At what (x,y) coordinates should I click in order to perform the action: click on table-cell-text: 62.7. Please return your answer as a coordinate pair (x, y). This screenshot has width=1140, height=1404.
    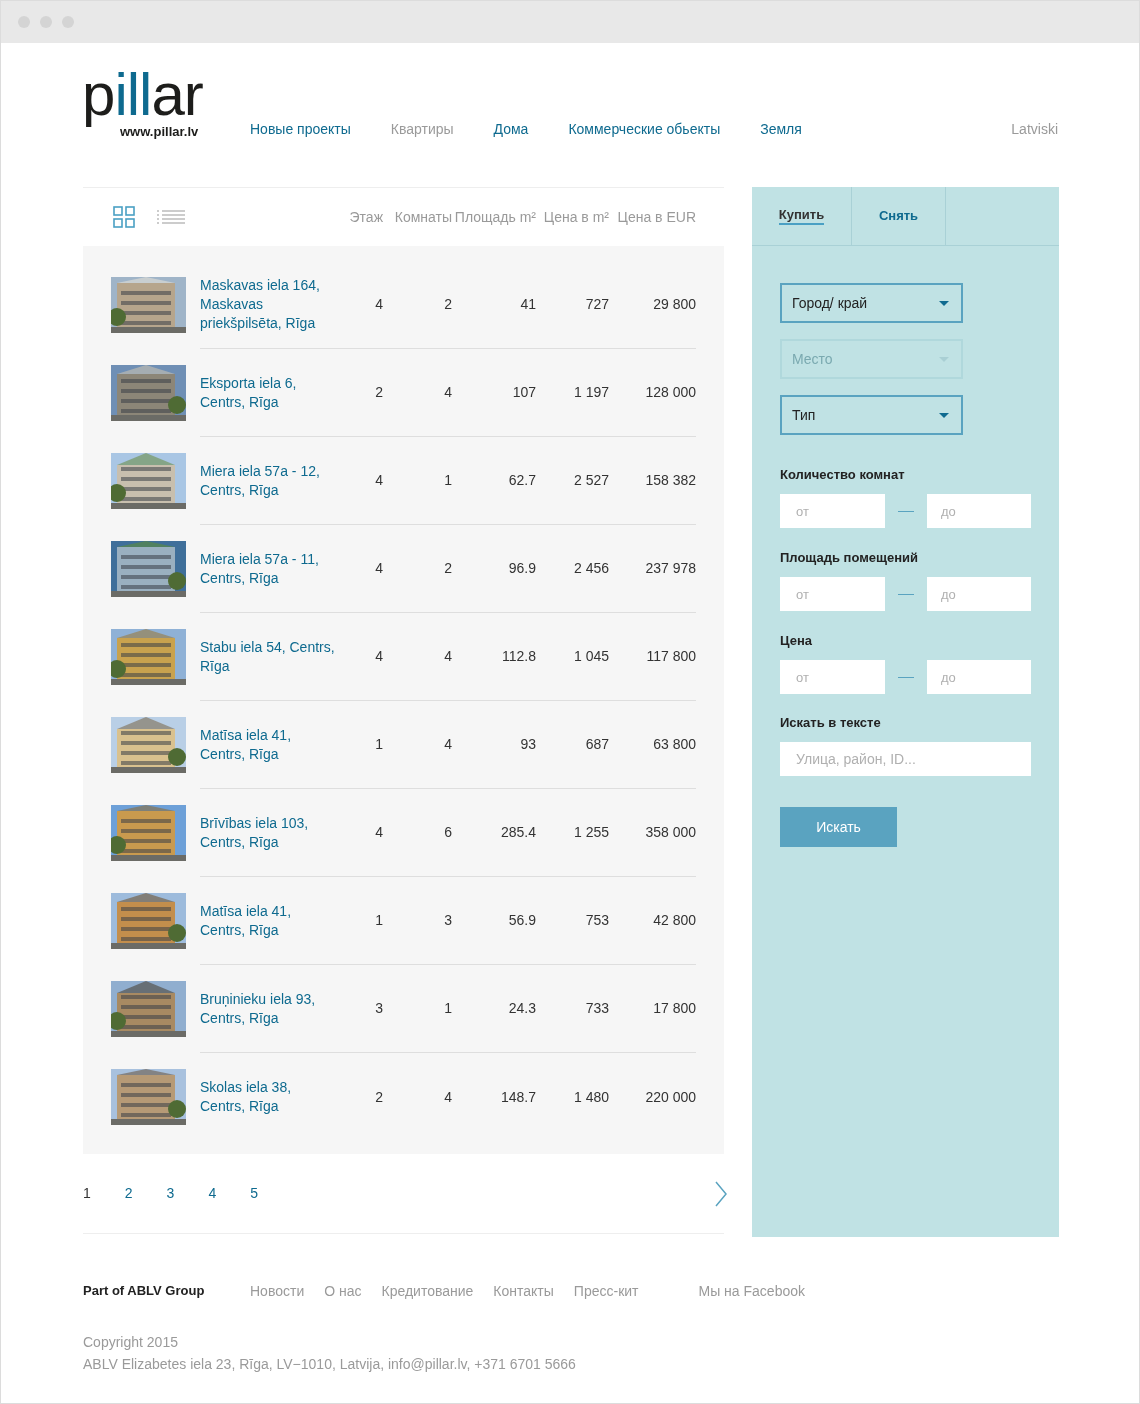
    Looking at the image, I should click on (521, 480).